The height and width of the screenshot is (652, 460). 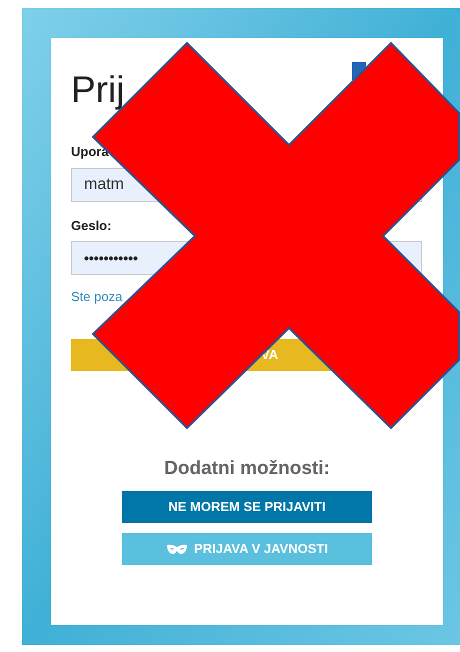 I want to click on public-login-button: PRIJAVA V JAVNOSTI, so click(x=247, y=549).